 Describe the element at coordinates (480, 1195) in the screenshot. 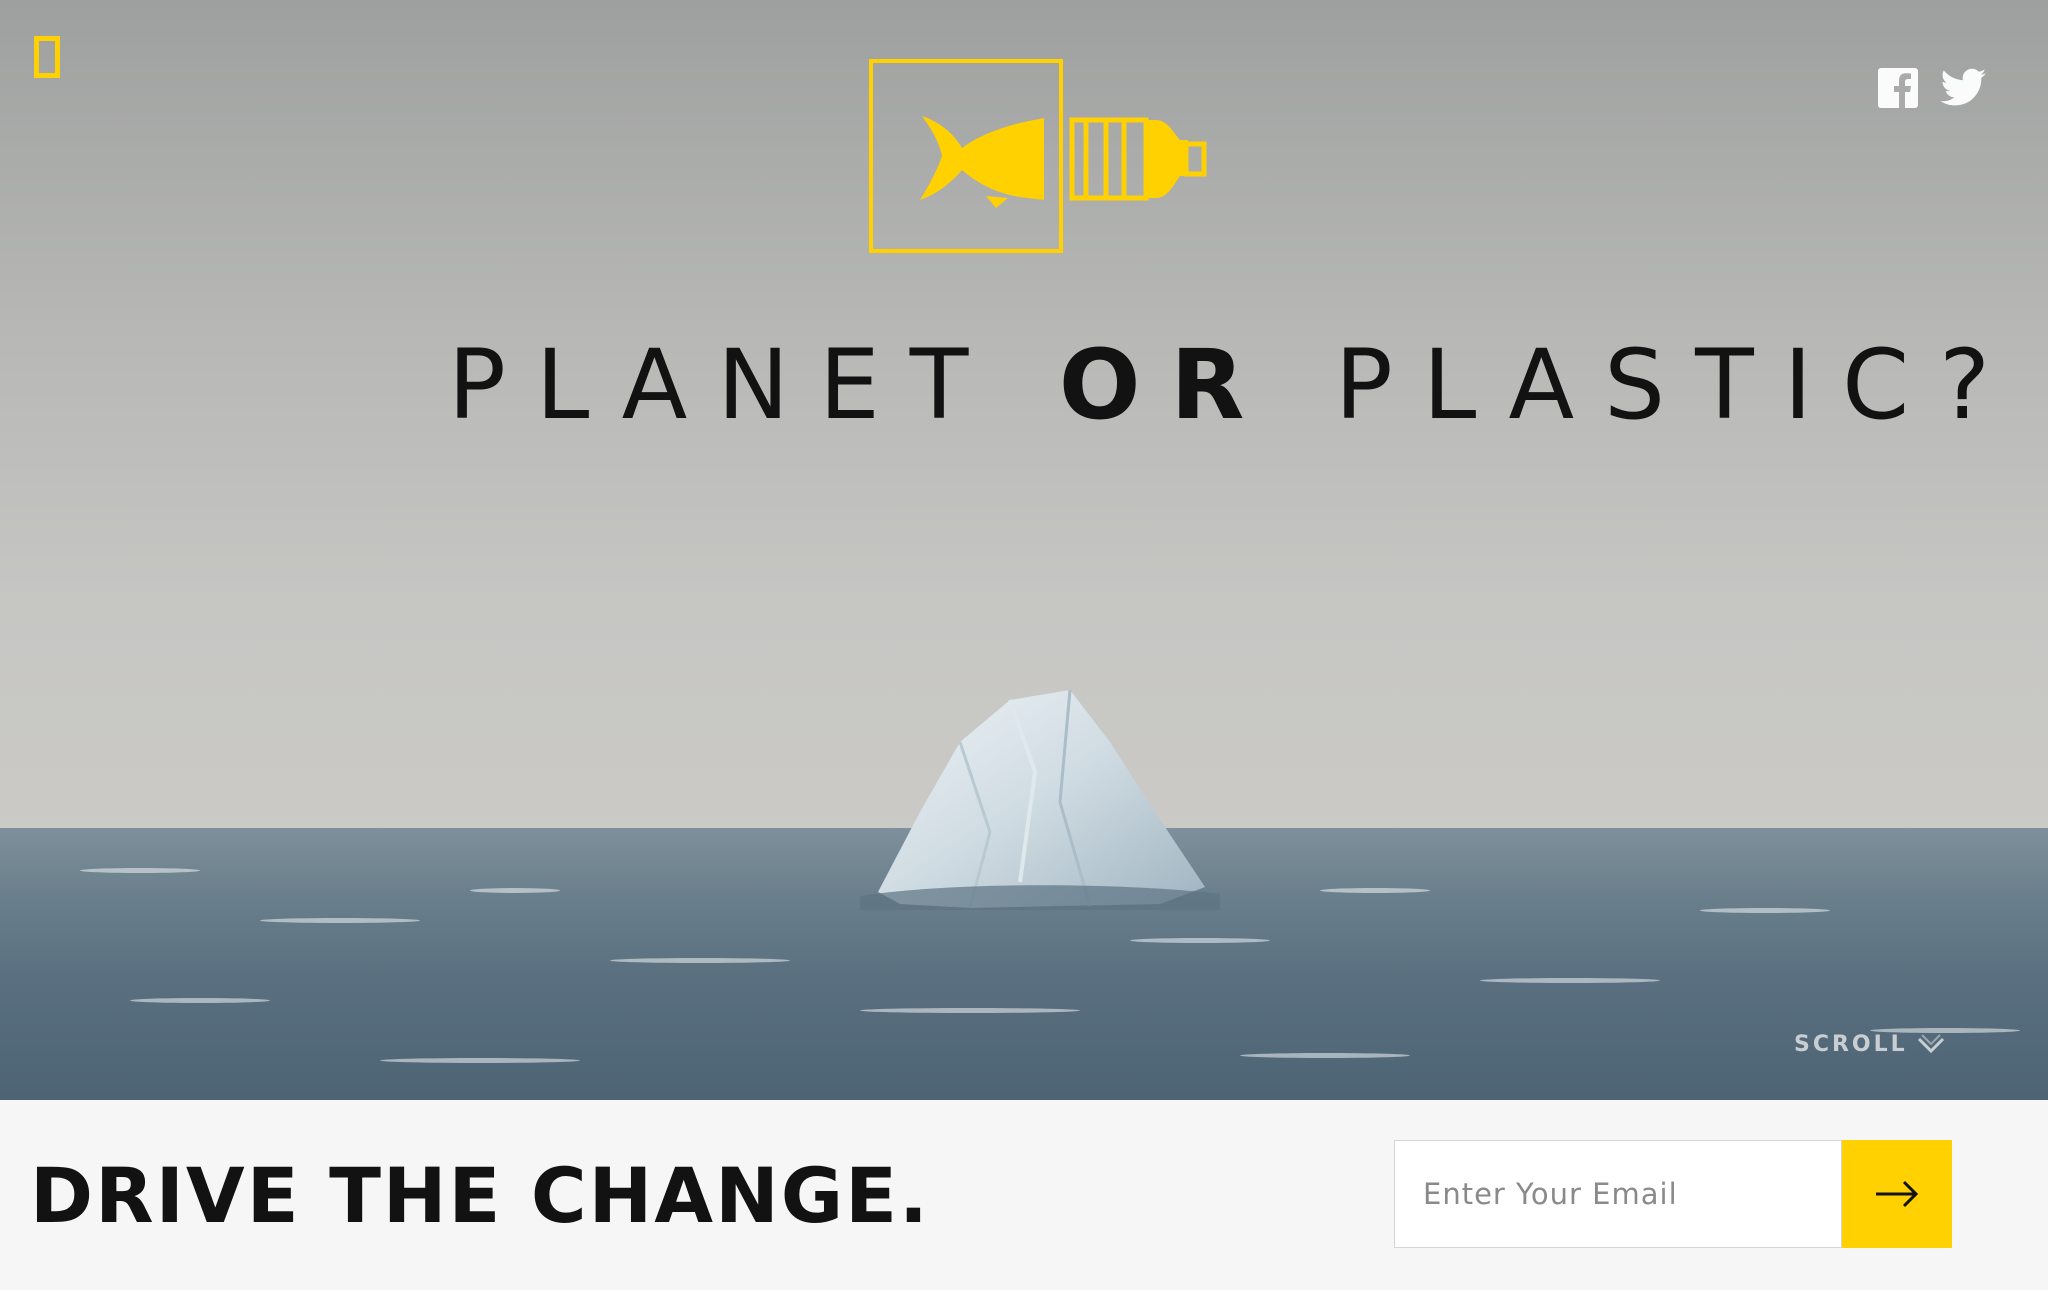

I see `cta-headline: DRIVE THE CHANGE.` at that location.